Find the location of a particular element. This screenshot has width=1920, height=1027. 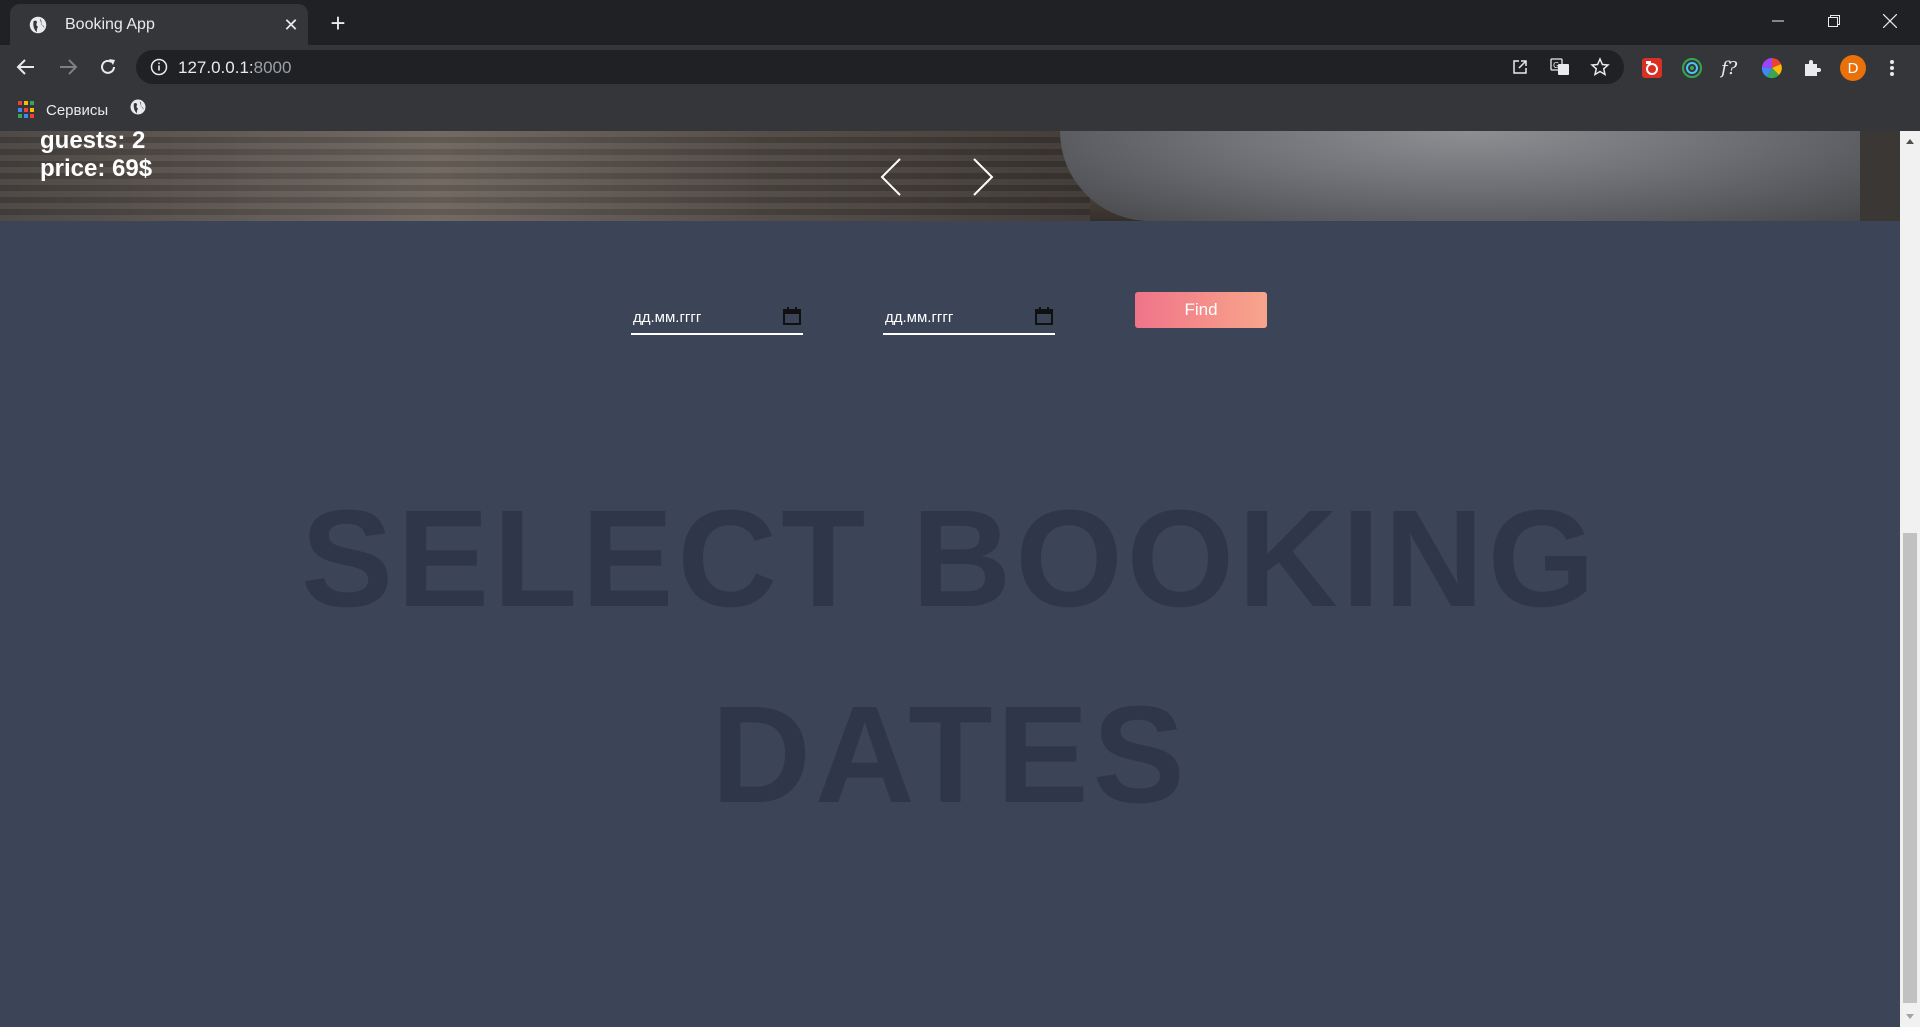

star-bookmark-icon is located at coordinates (1600, 67).